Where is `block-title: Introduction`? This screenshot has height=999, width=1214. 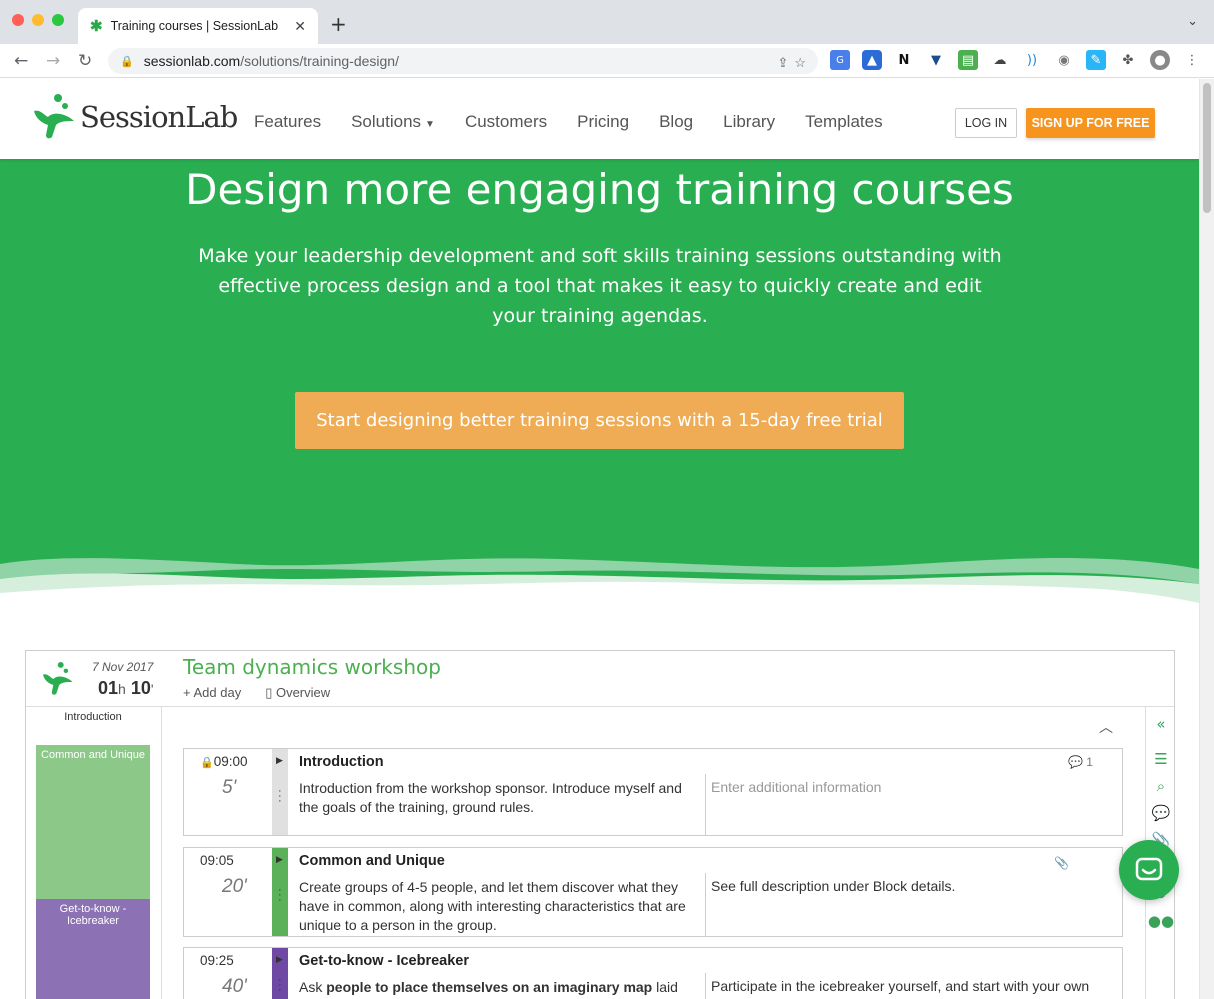
block-title: Introduction is located at coordinates (341, 762).